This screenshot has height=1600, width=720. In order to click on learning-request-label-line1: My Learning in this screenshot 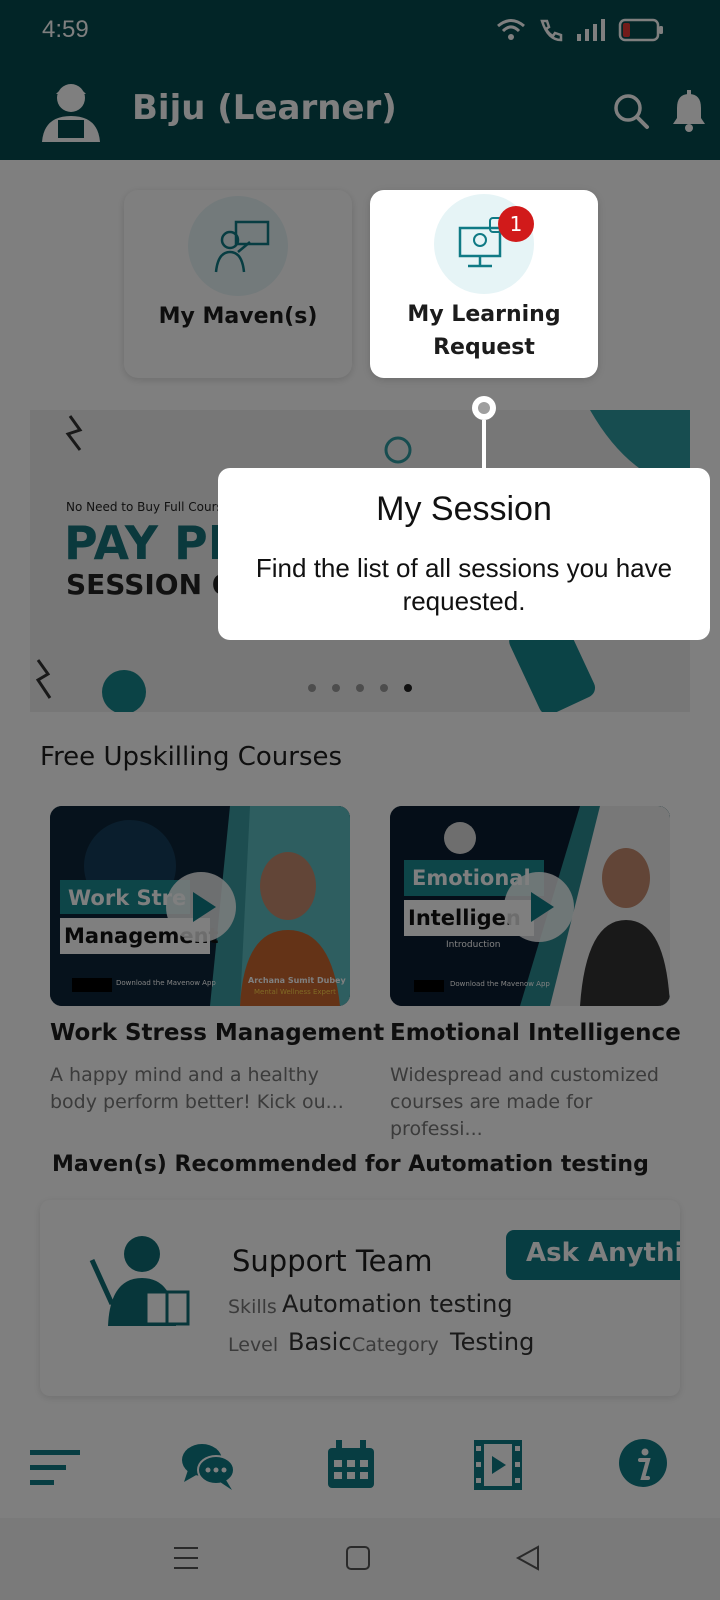, I will do `click(484, 314)`.